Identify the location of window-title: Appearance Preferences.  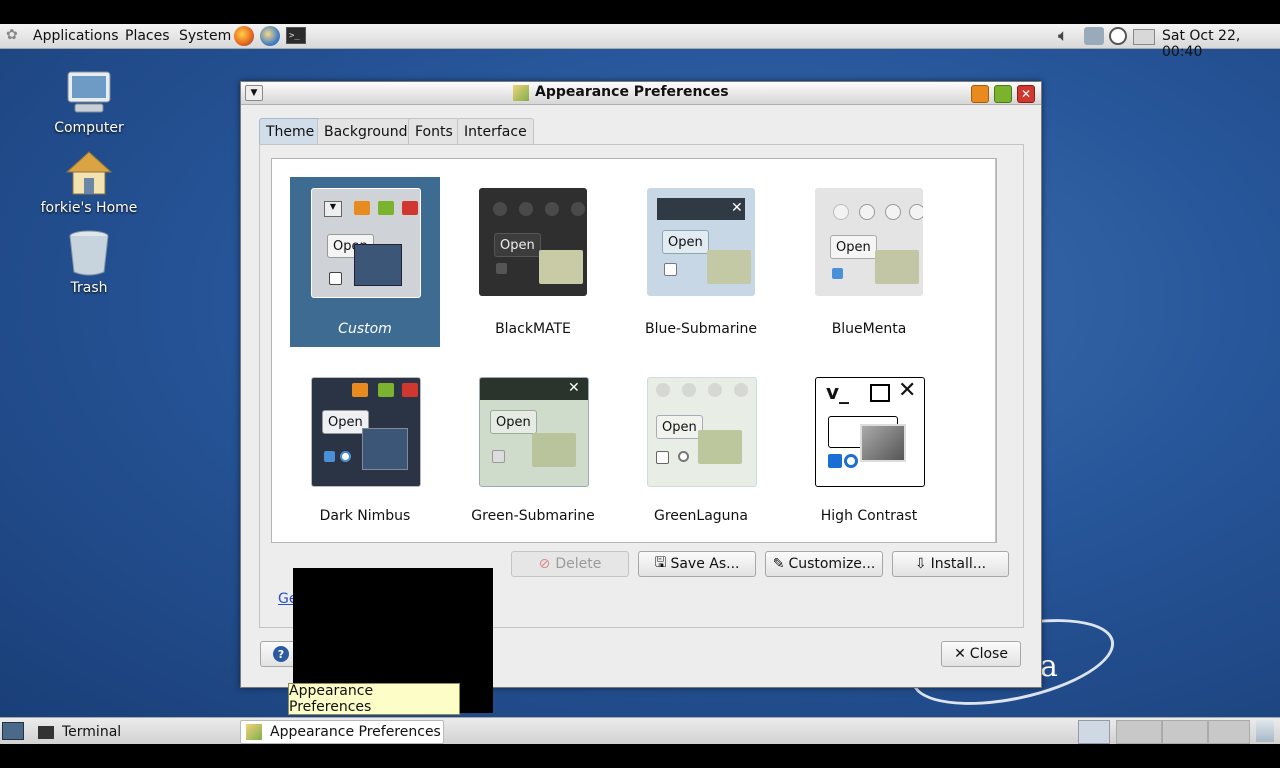
(632, 92).